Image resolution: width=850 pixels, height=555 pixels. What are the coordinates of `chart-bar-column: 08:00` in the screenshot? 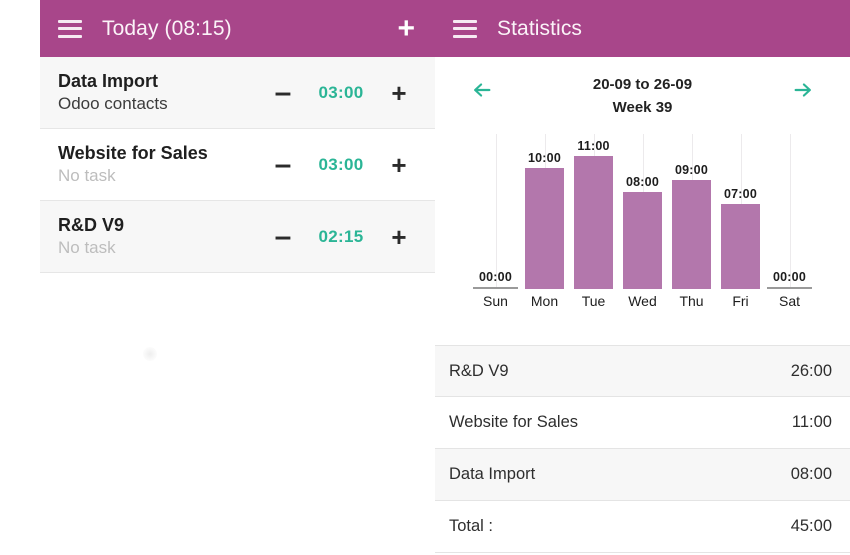 It's located at (642, 211).